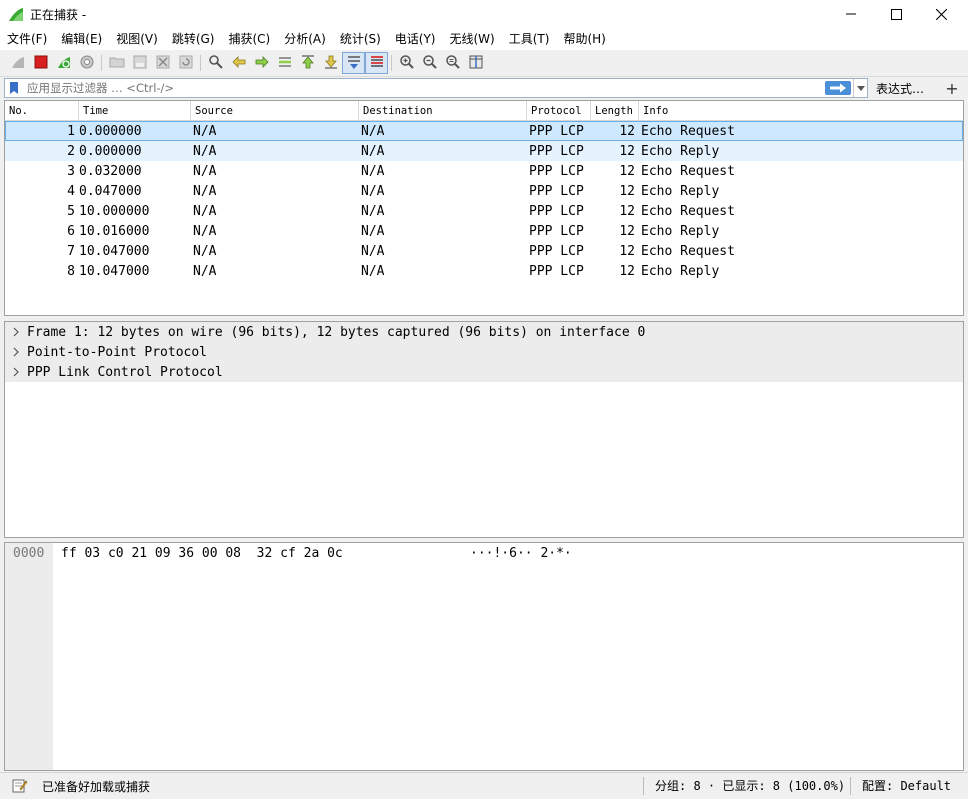 The width and height of the screenshot is (968, 799). I want to click on display-filter-input, so click(426, 88).